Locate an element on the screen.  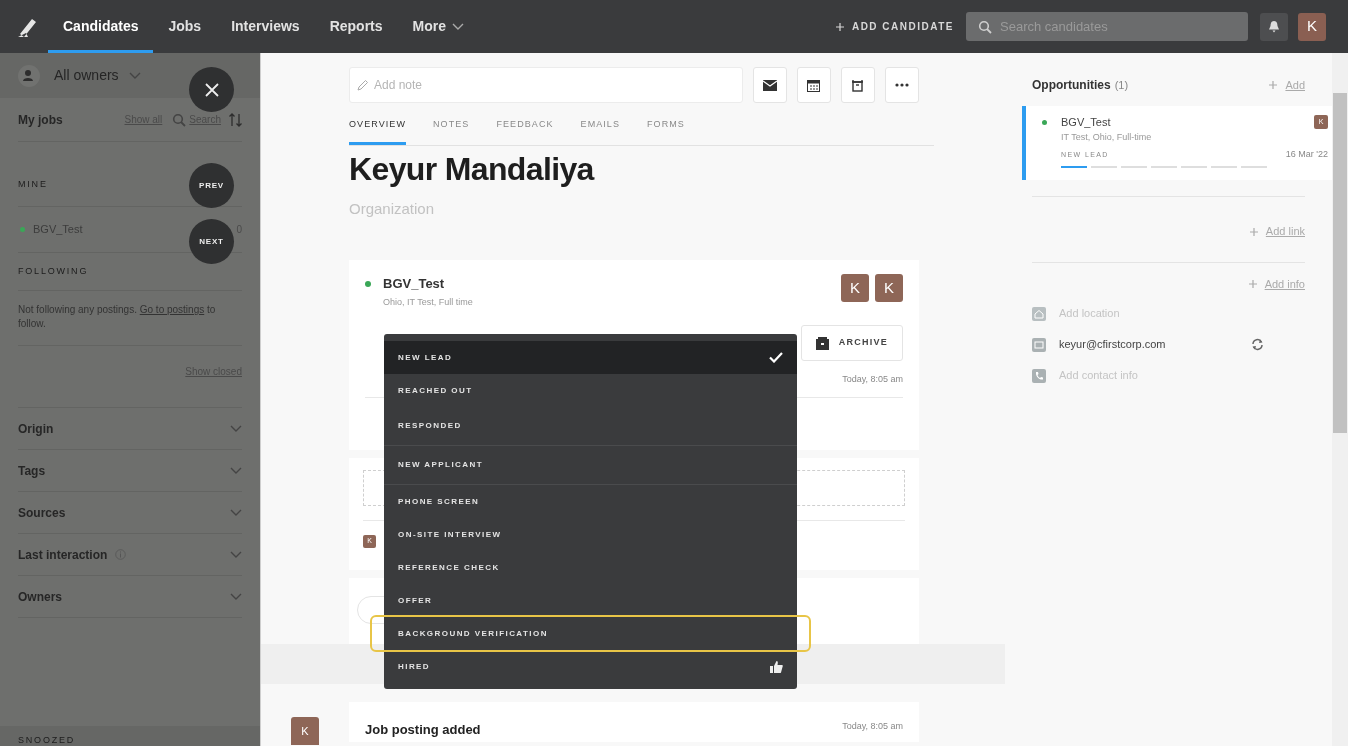
add-note-field: Add note is located at coordinates (546, 85).